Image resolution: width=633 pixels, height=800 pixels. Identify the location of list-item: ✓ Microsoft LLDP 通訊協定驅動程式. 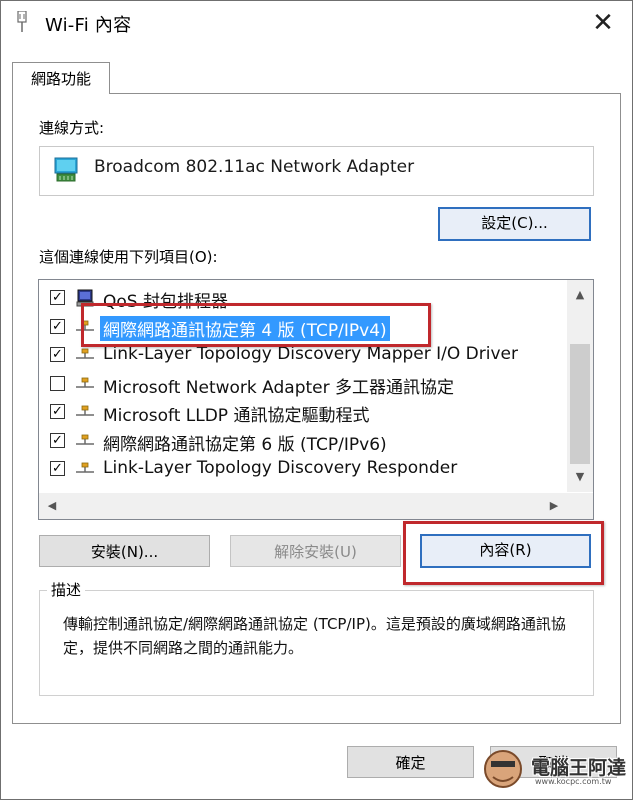
(299, 412).